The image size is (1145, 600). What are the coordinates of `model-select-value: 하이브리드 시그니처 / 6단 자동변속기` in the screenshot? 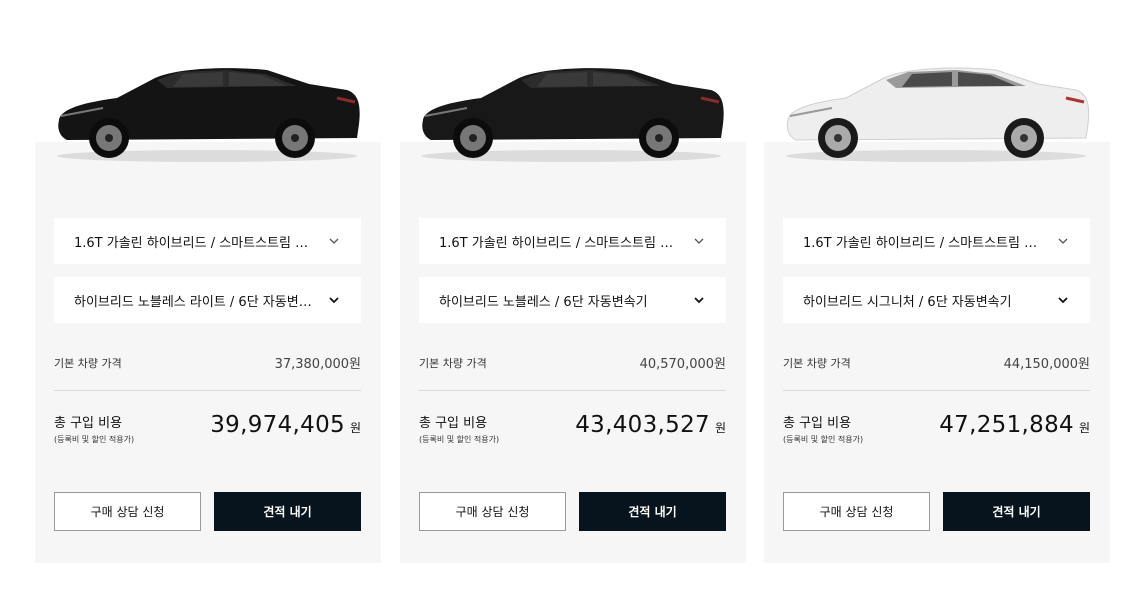 It's located at (907, 302).